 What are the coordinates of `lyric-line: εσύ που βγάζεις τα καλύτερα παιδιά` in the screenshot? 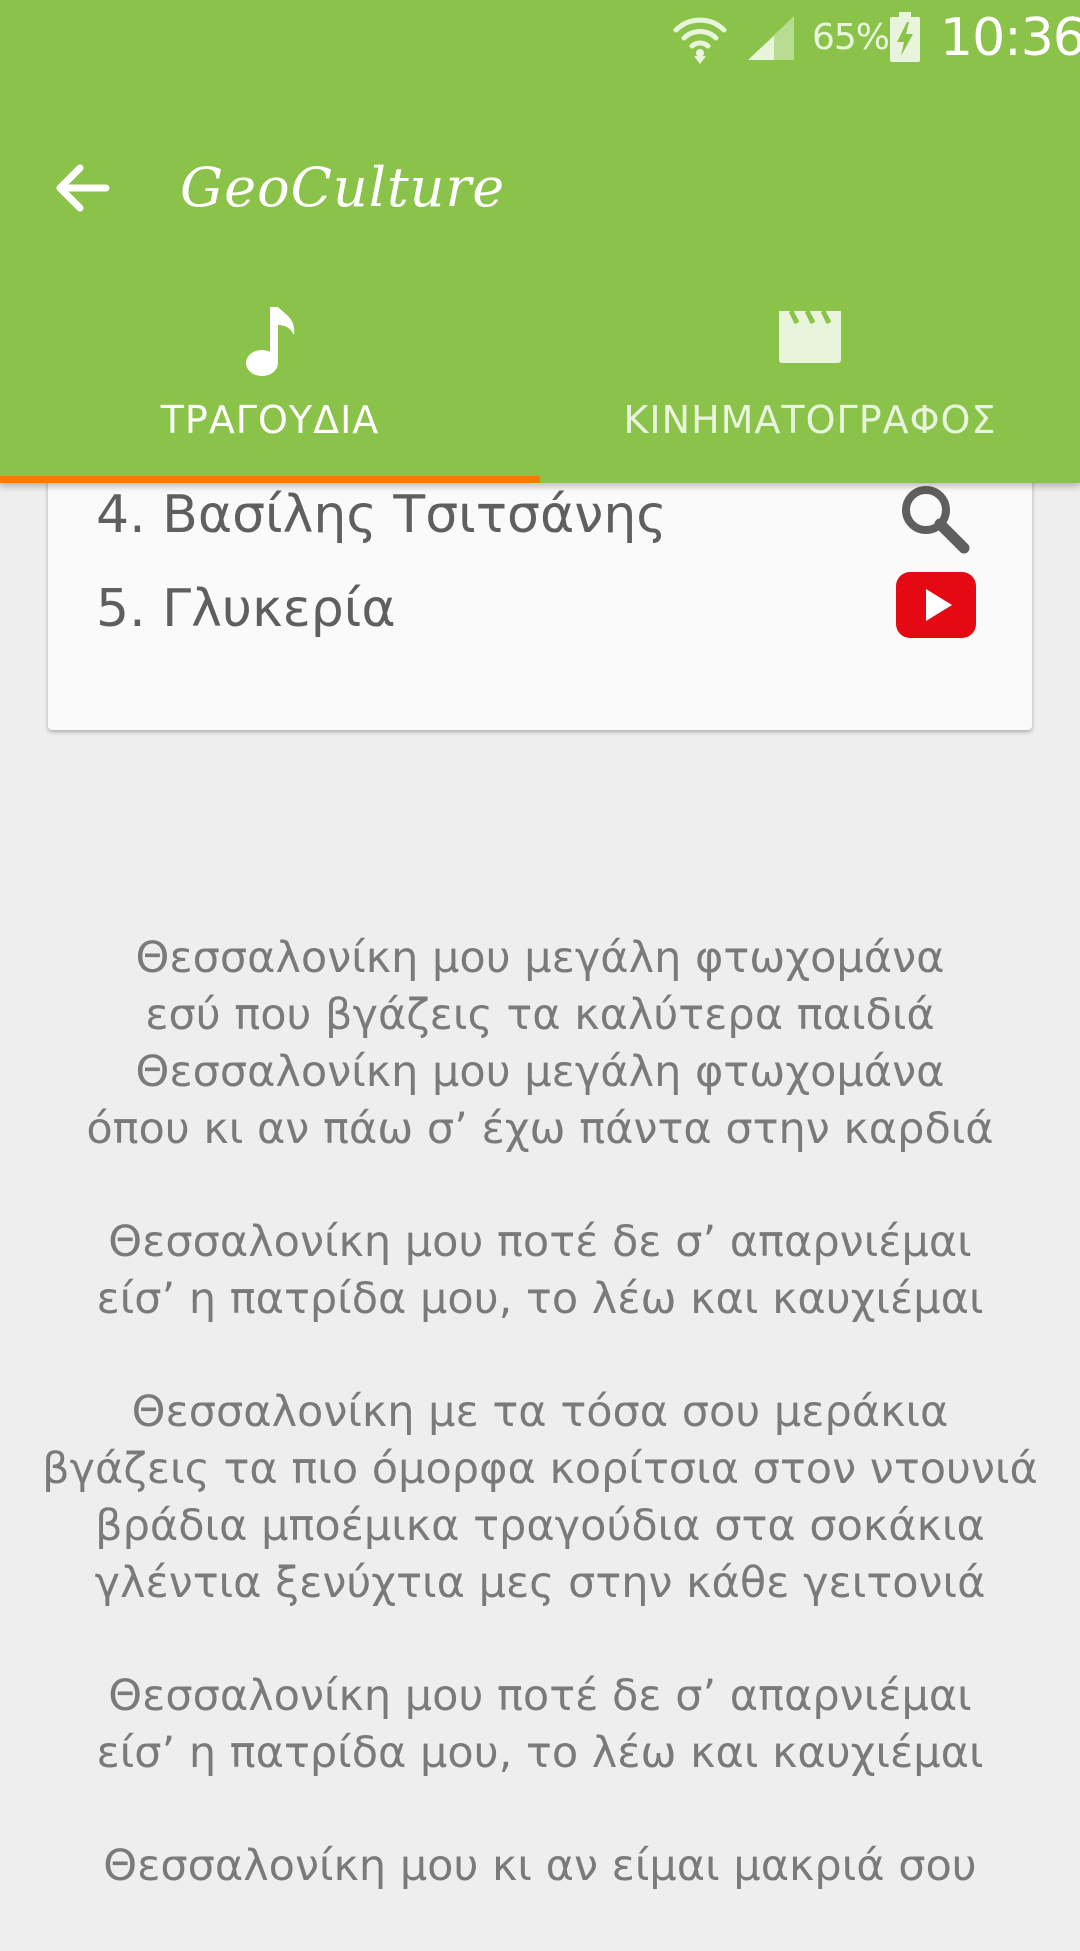 It's located at (540, 1015).